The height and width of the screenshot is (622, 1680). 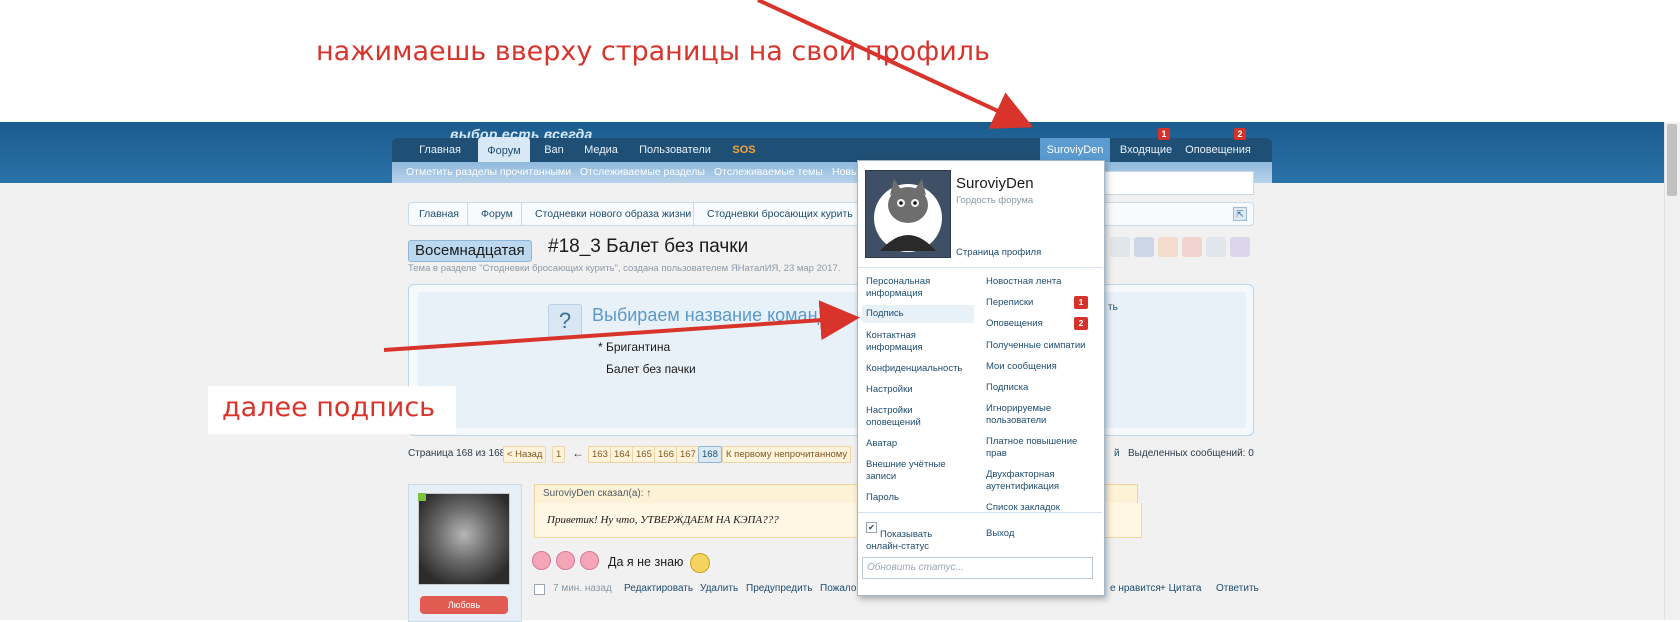 I want to click on dropdown-avatar, so click(x=908, y=214).